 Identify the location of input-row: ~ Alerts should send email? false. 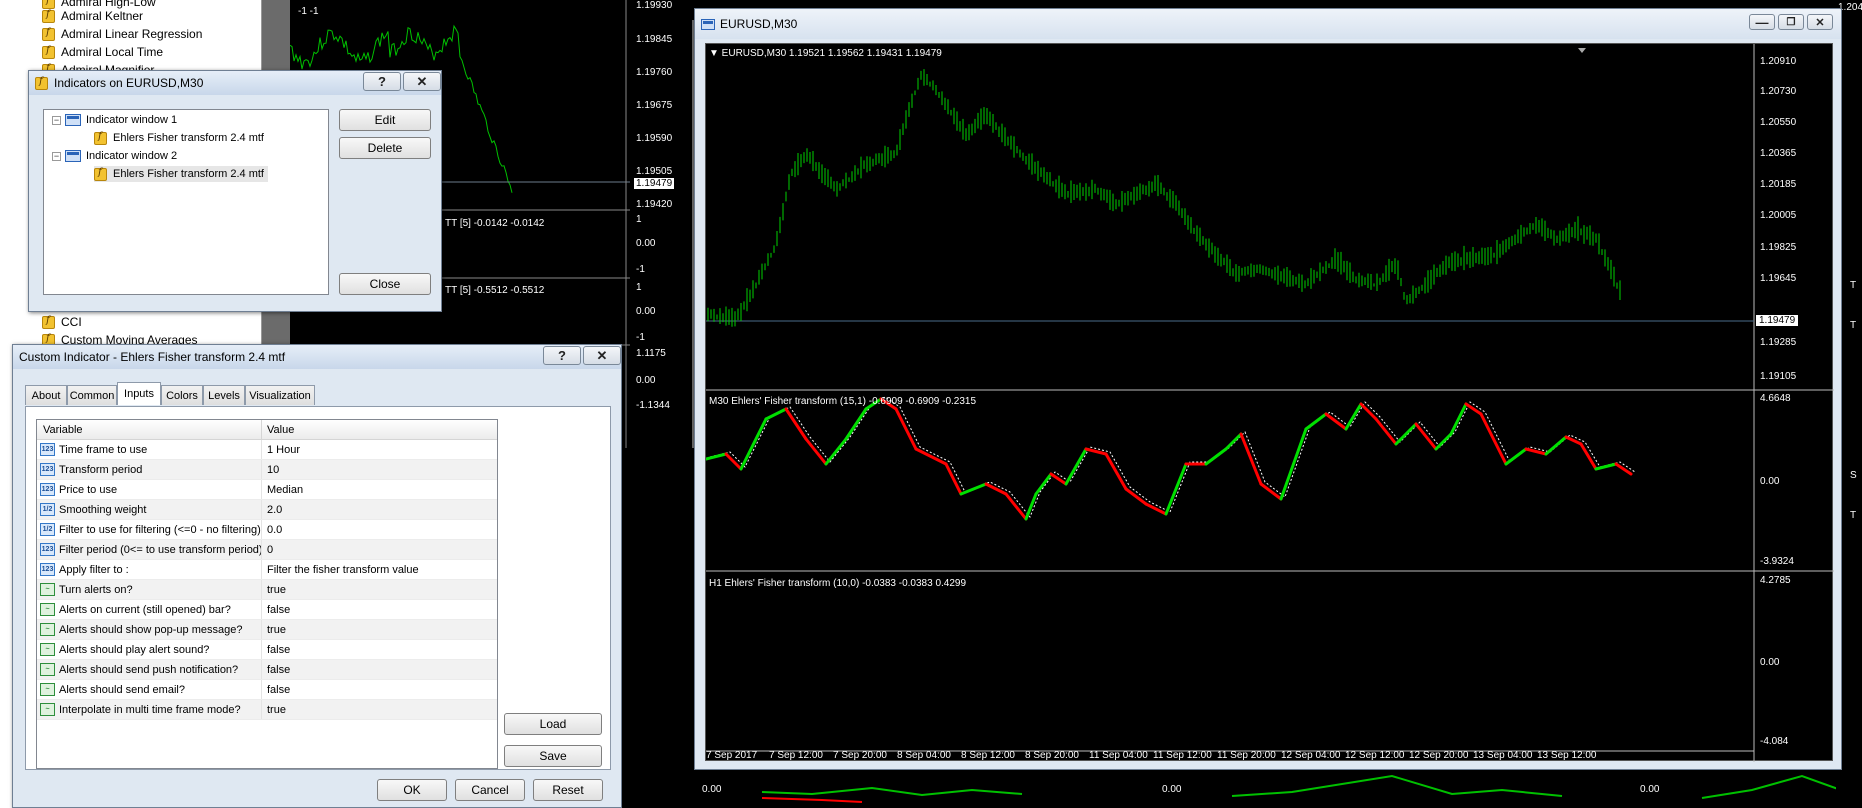
(267, 690).